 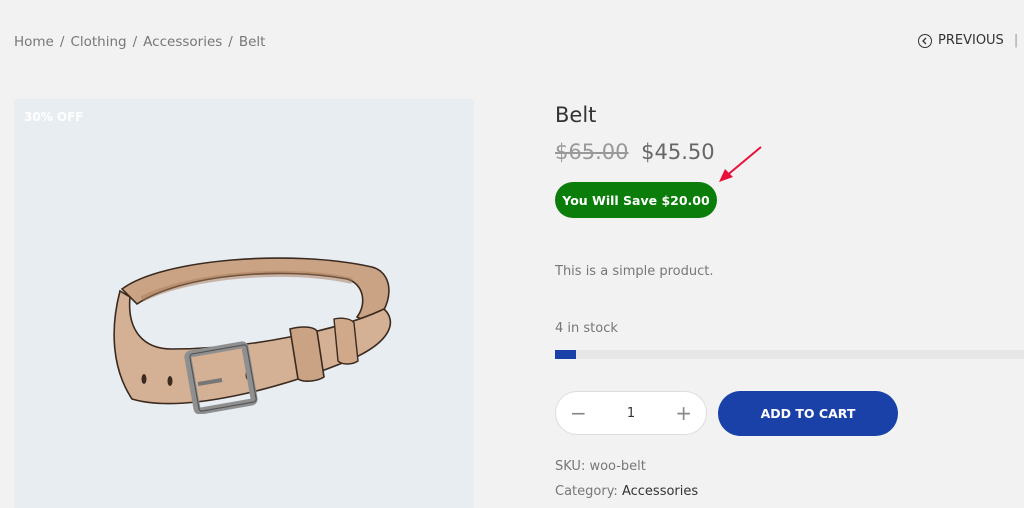 I want to click on quantity-increase-button: +, so click(x=683, y=413).